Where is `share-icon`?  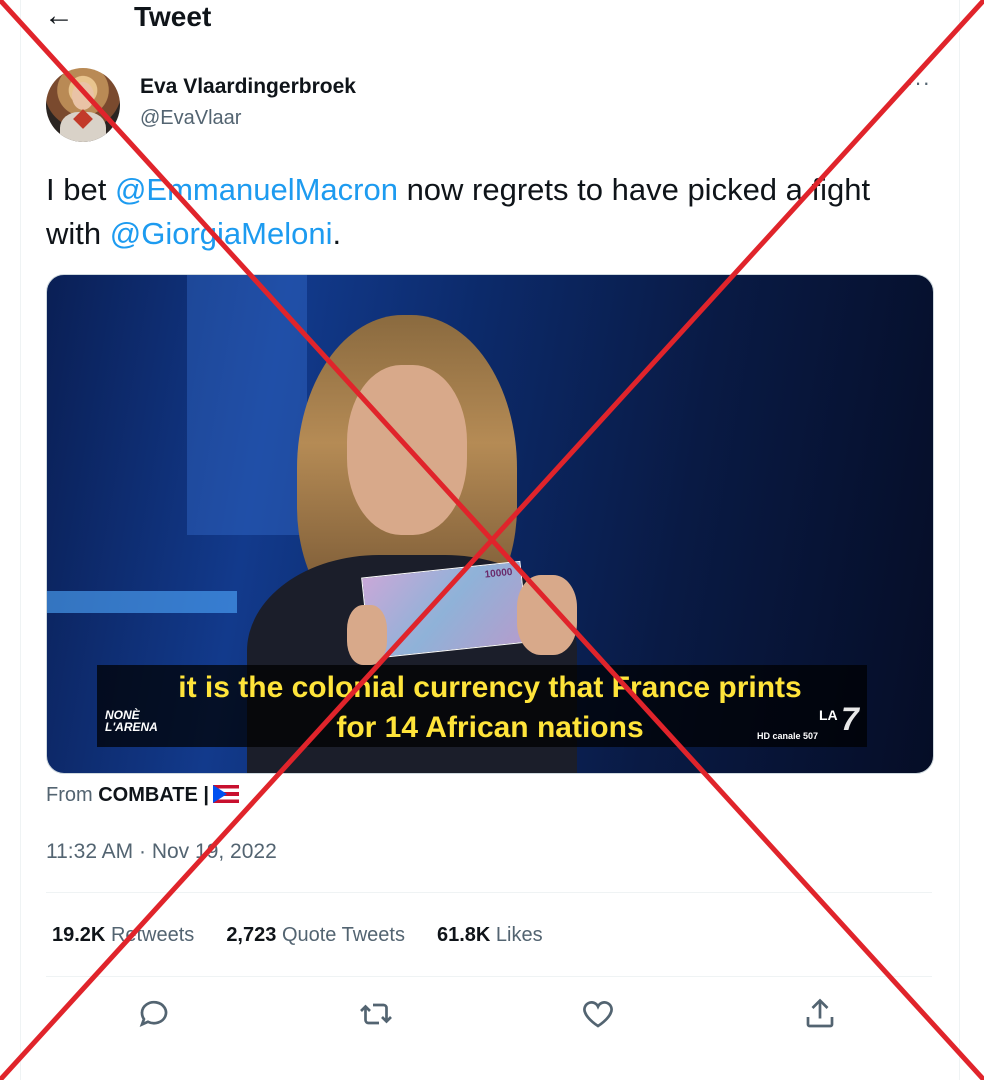 share-icon is located at coordinates (822, 1016).